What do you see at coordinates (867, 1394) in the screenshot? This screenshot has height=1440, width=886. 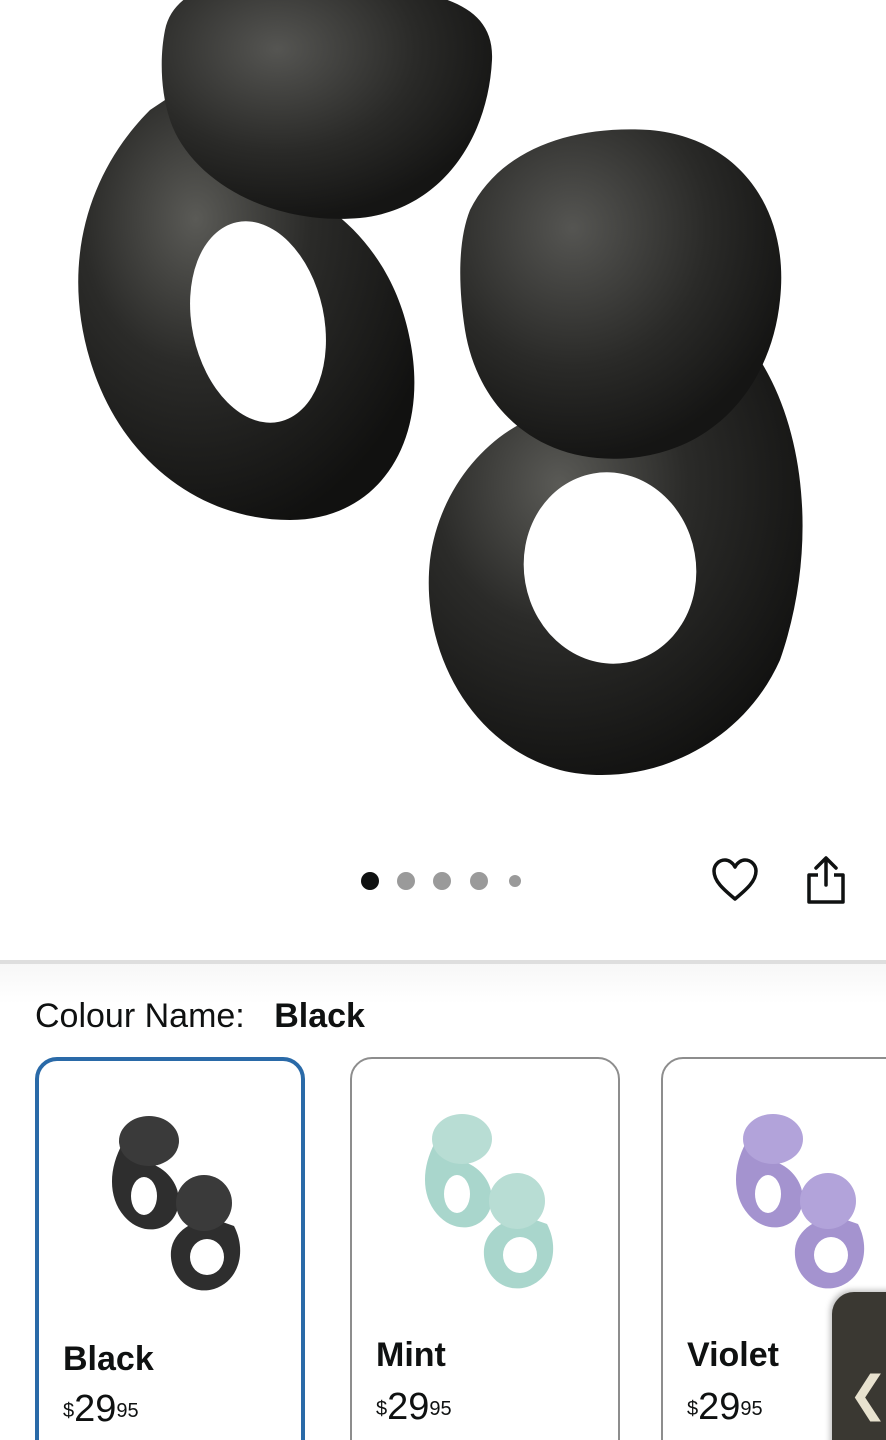 I see `chevron-left-icon: ❮` at bounding box center [867, 1394].